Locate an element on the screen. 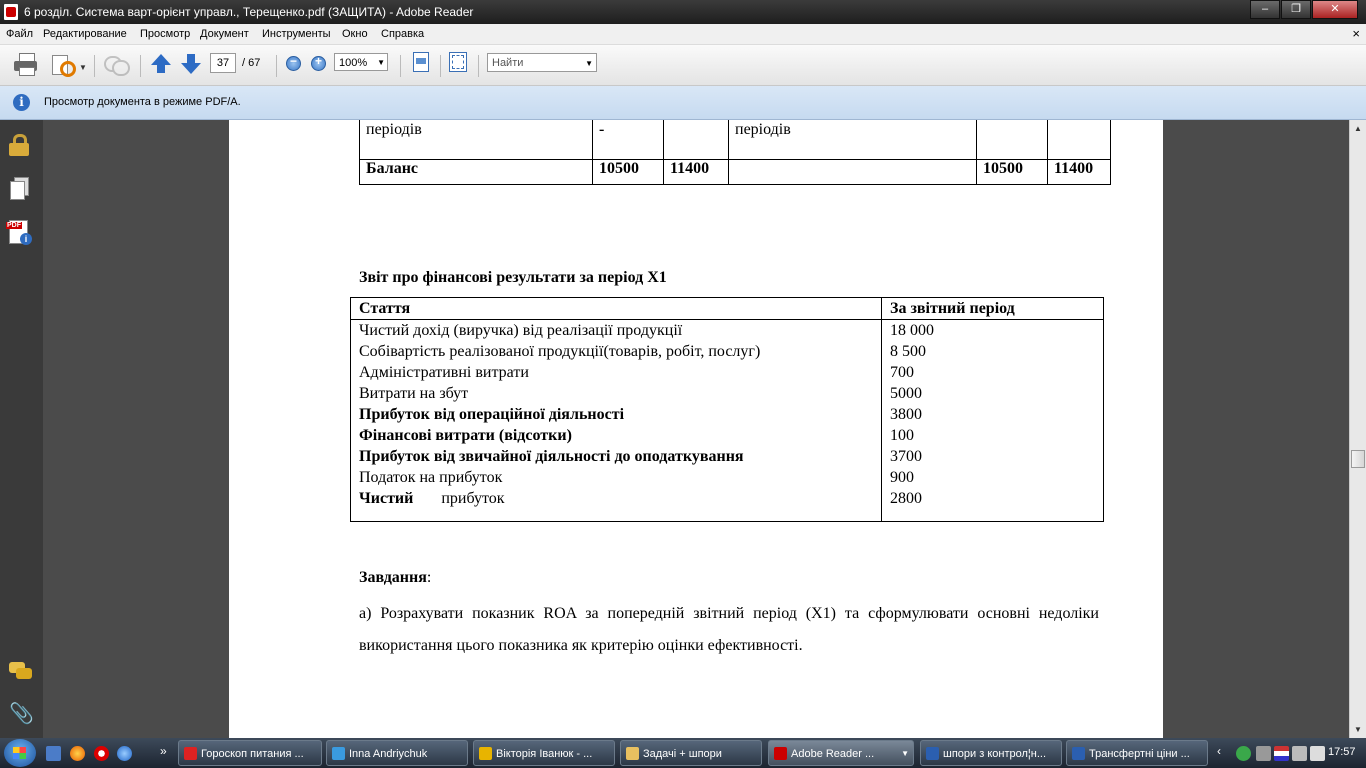 Image resolution: width=1366 pixels, height=768 pixels. pages-icon is located at coordinates (19, 188).